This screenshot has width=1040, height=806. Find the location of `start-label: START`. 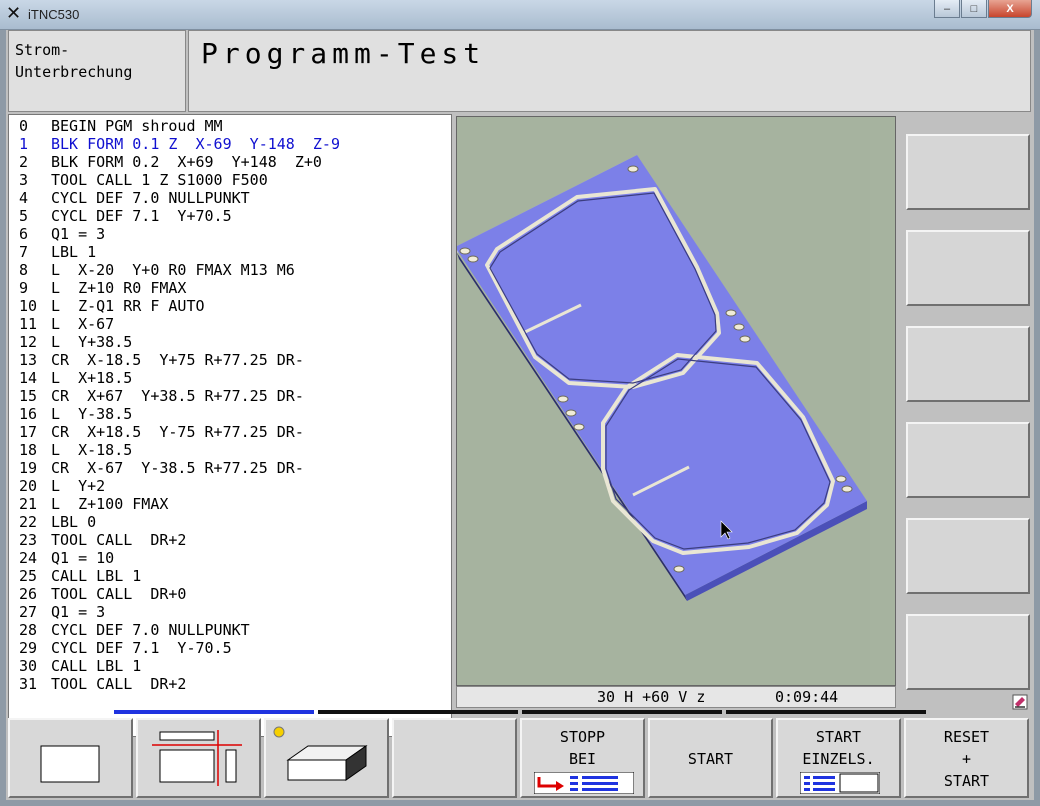

start-label: START is located at coordinates (710, 759).